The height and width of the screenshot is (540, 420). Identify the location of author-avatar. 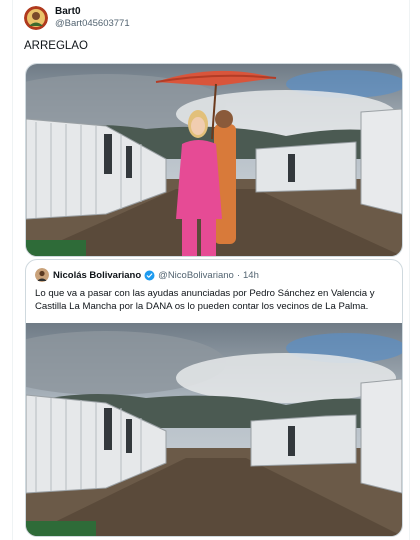
(36, 18).